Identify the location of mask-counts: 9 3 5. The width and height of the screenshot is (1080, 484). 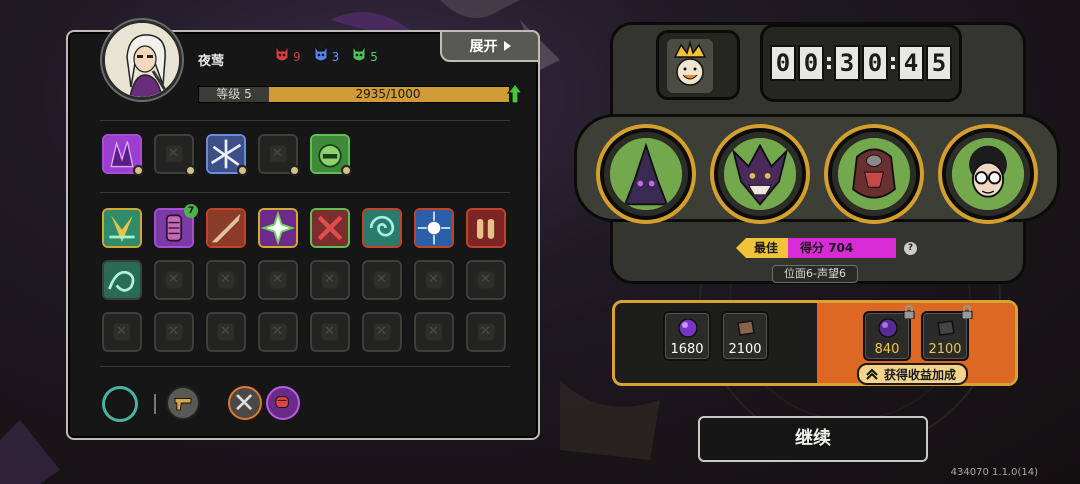
(326, 54).